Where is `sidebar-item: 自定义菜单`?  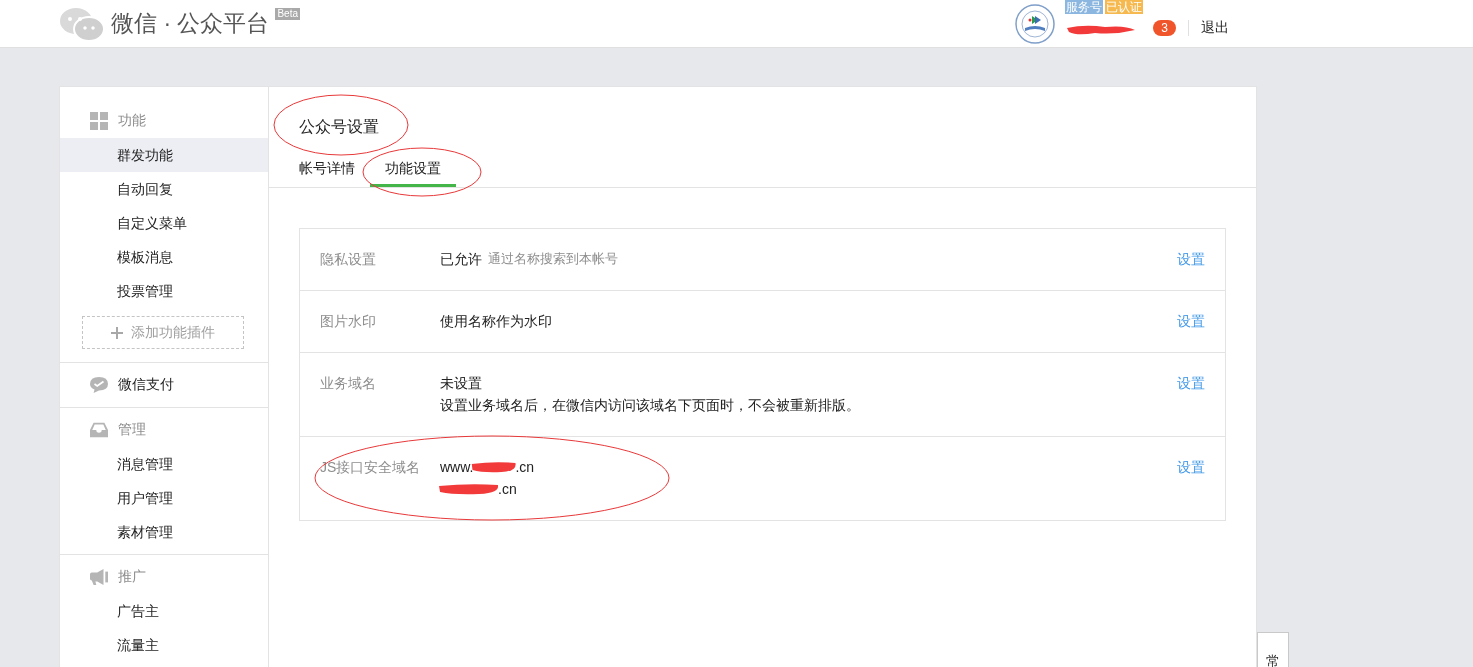
sidebar-item: 自定义菜单 is located at coordinates (164, 223).